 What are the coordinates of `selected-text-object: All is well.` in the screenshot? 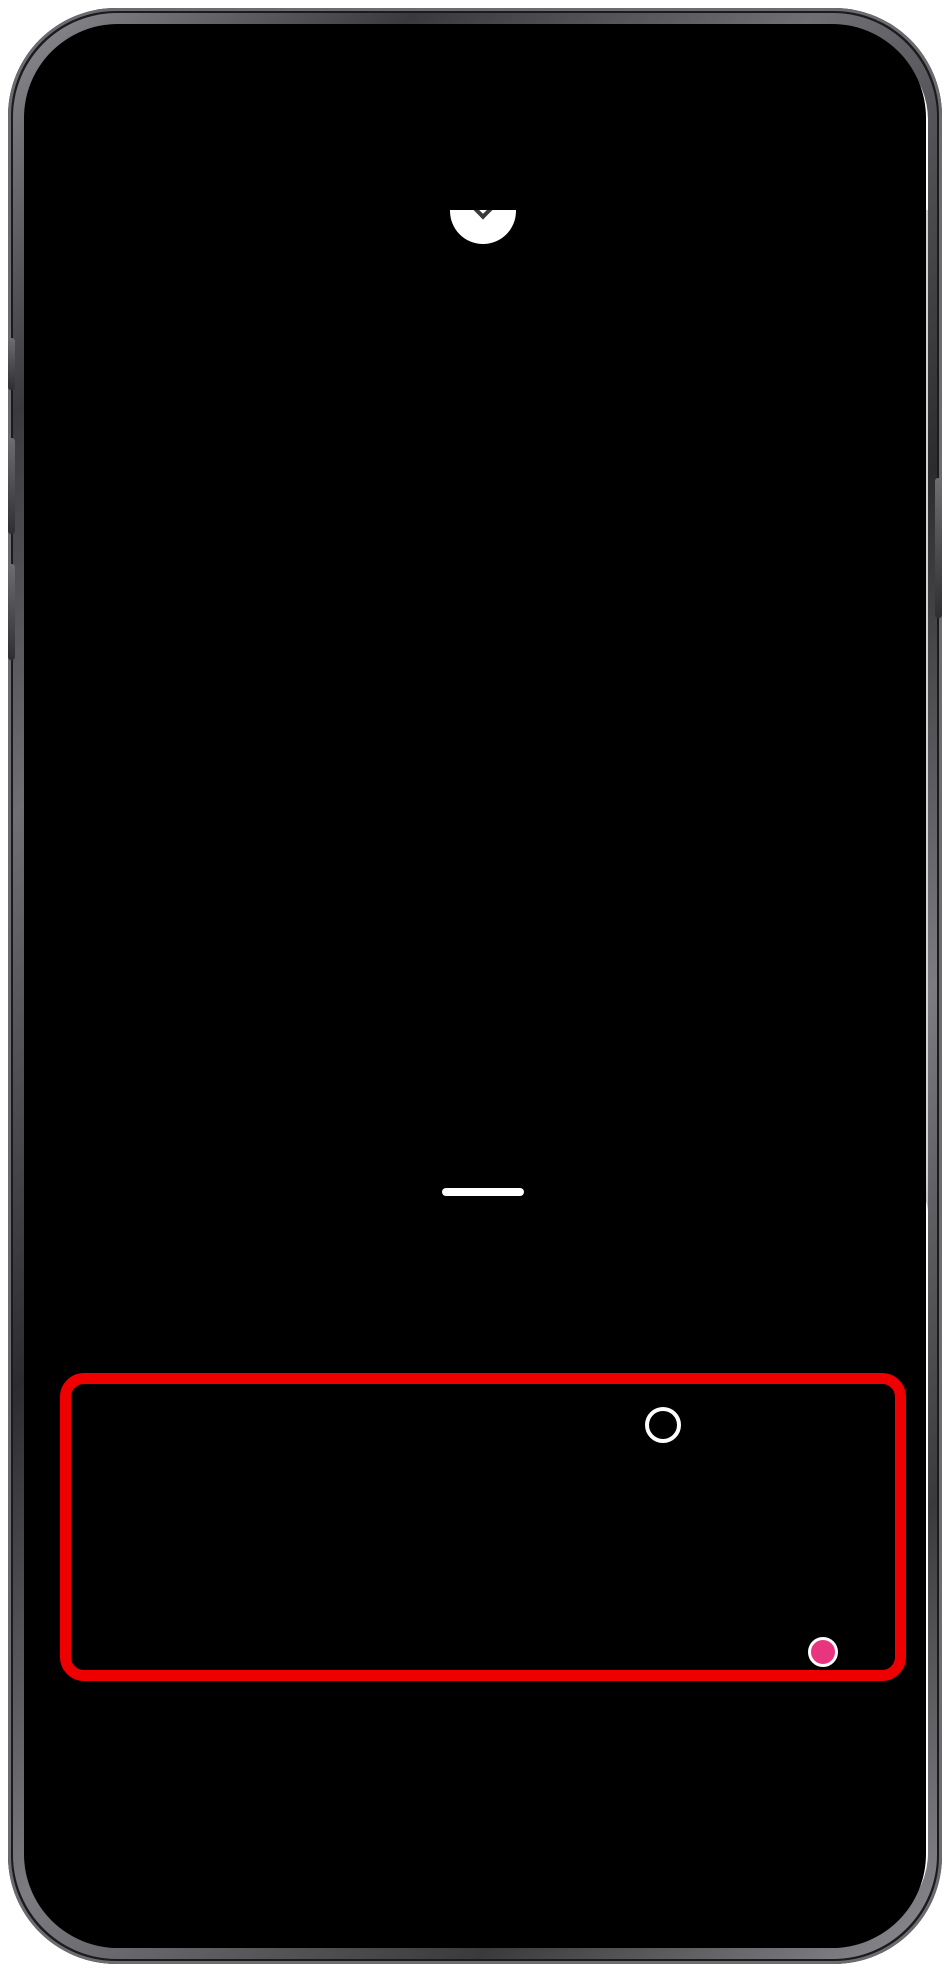 It's located at (675, 1041).